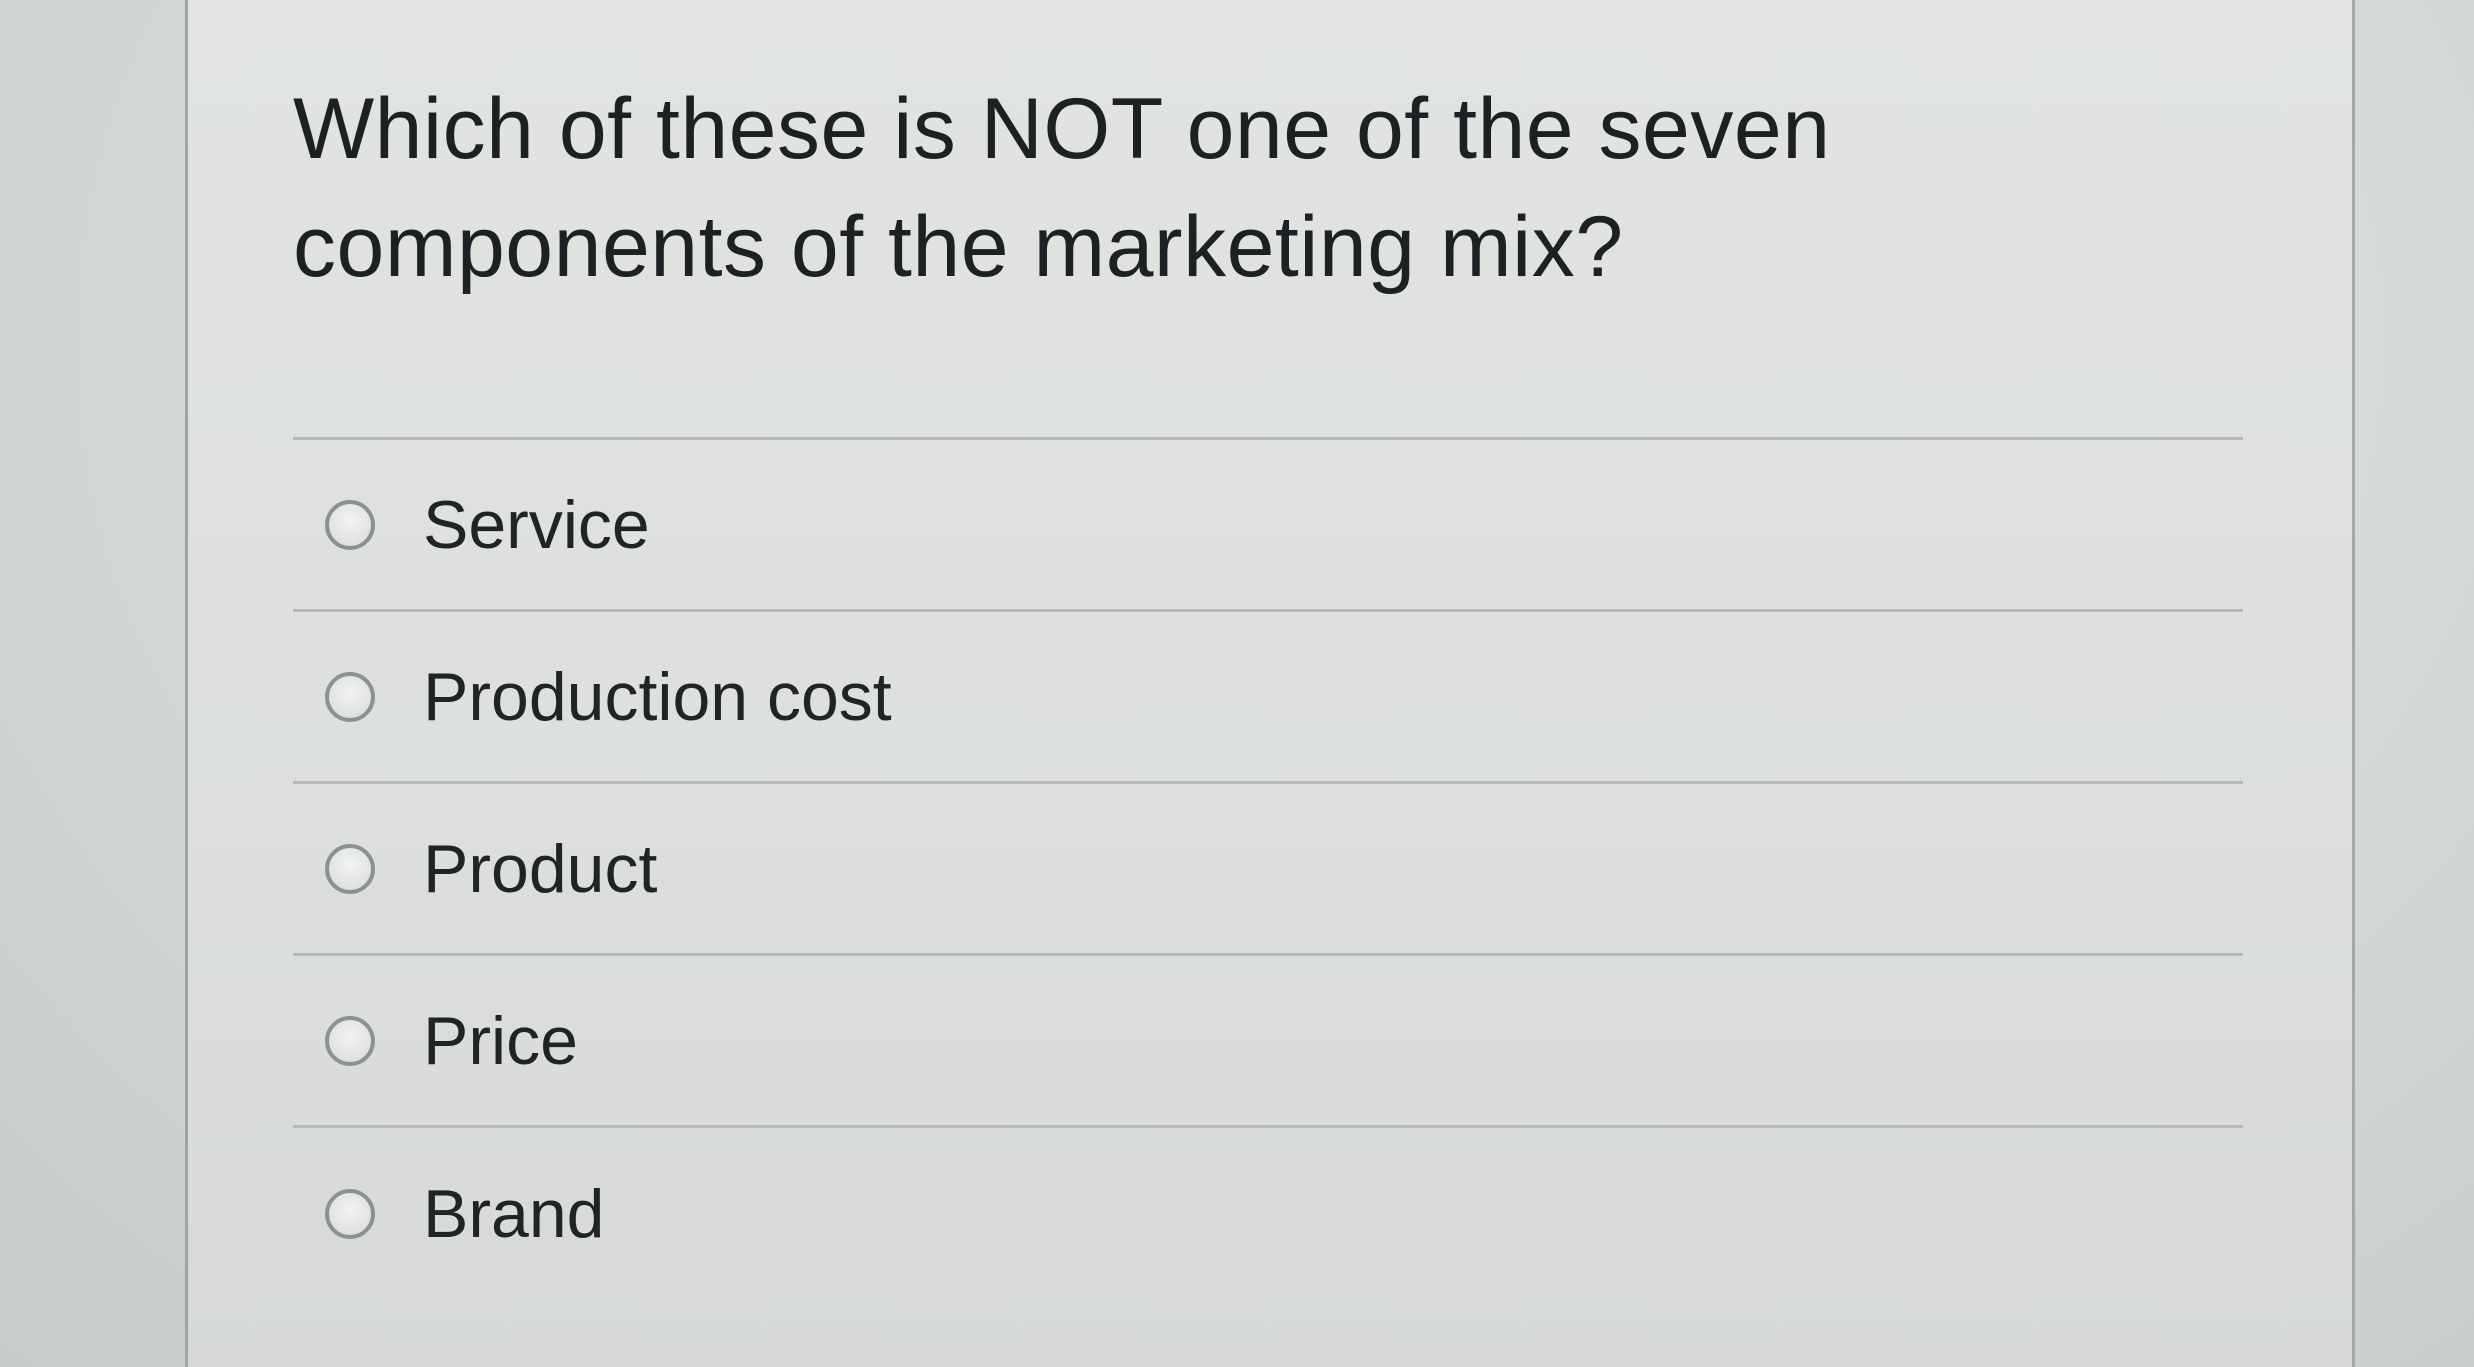  Describe the element at coordinates (657, 696) in the screenshot. I see `option-label: Production cost` at that location.